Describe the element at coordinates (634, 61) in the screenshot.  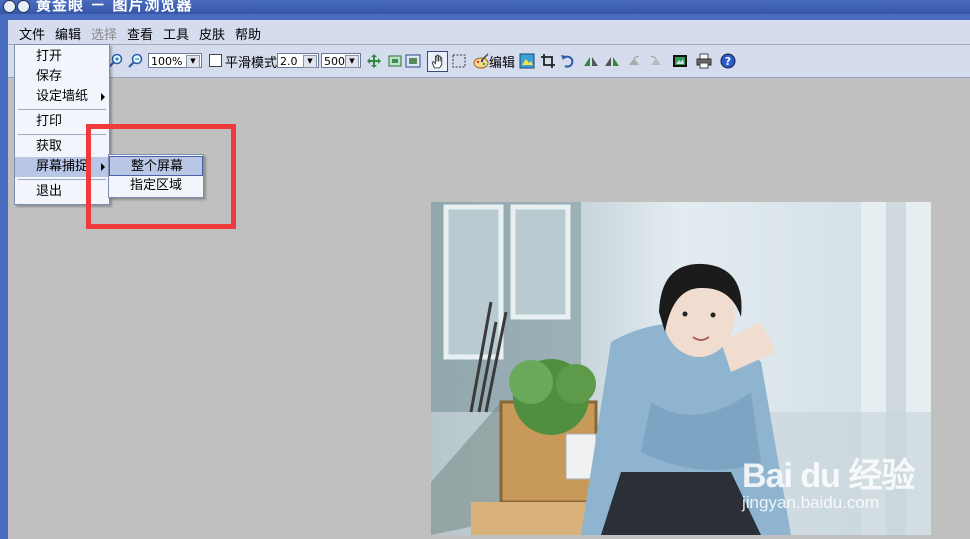
I see `undo-icon` at that location.